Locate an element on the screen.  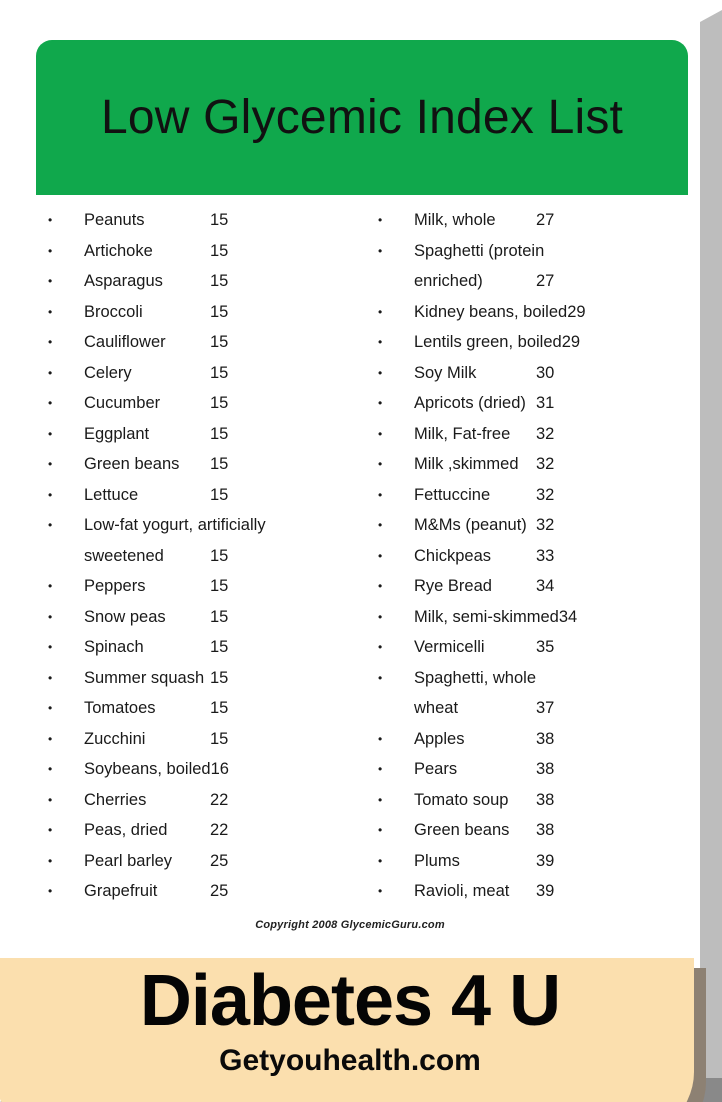
list-item: Zucchini 15 is located at coordinates (209, 739).